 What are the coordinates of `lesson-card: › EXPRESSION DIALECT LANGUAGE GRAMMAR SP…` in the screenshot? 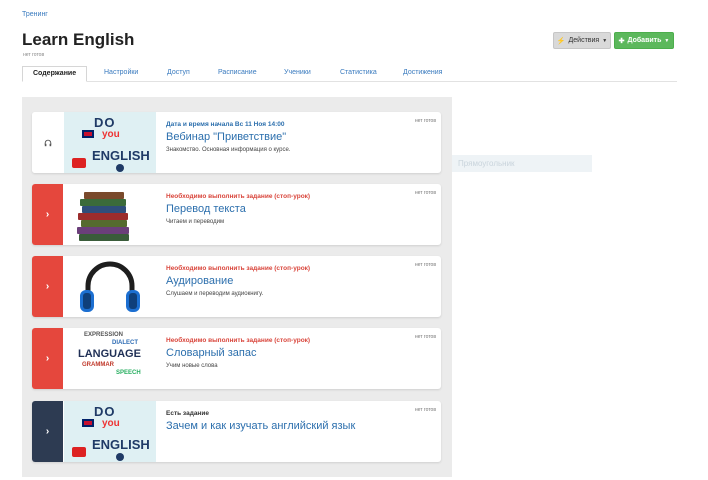 It's located at (236, 358).